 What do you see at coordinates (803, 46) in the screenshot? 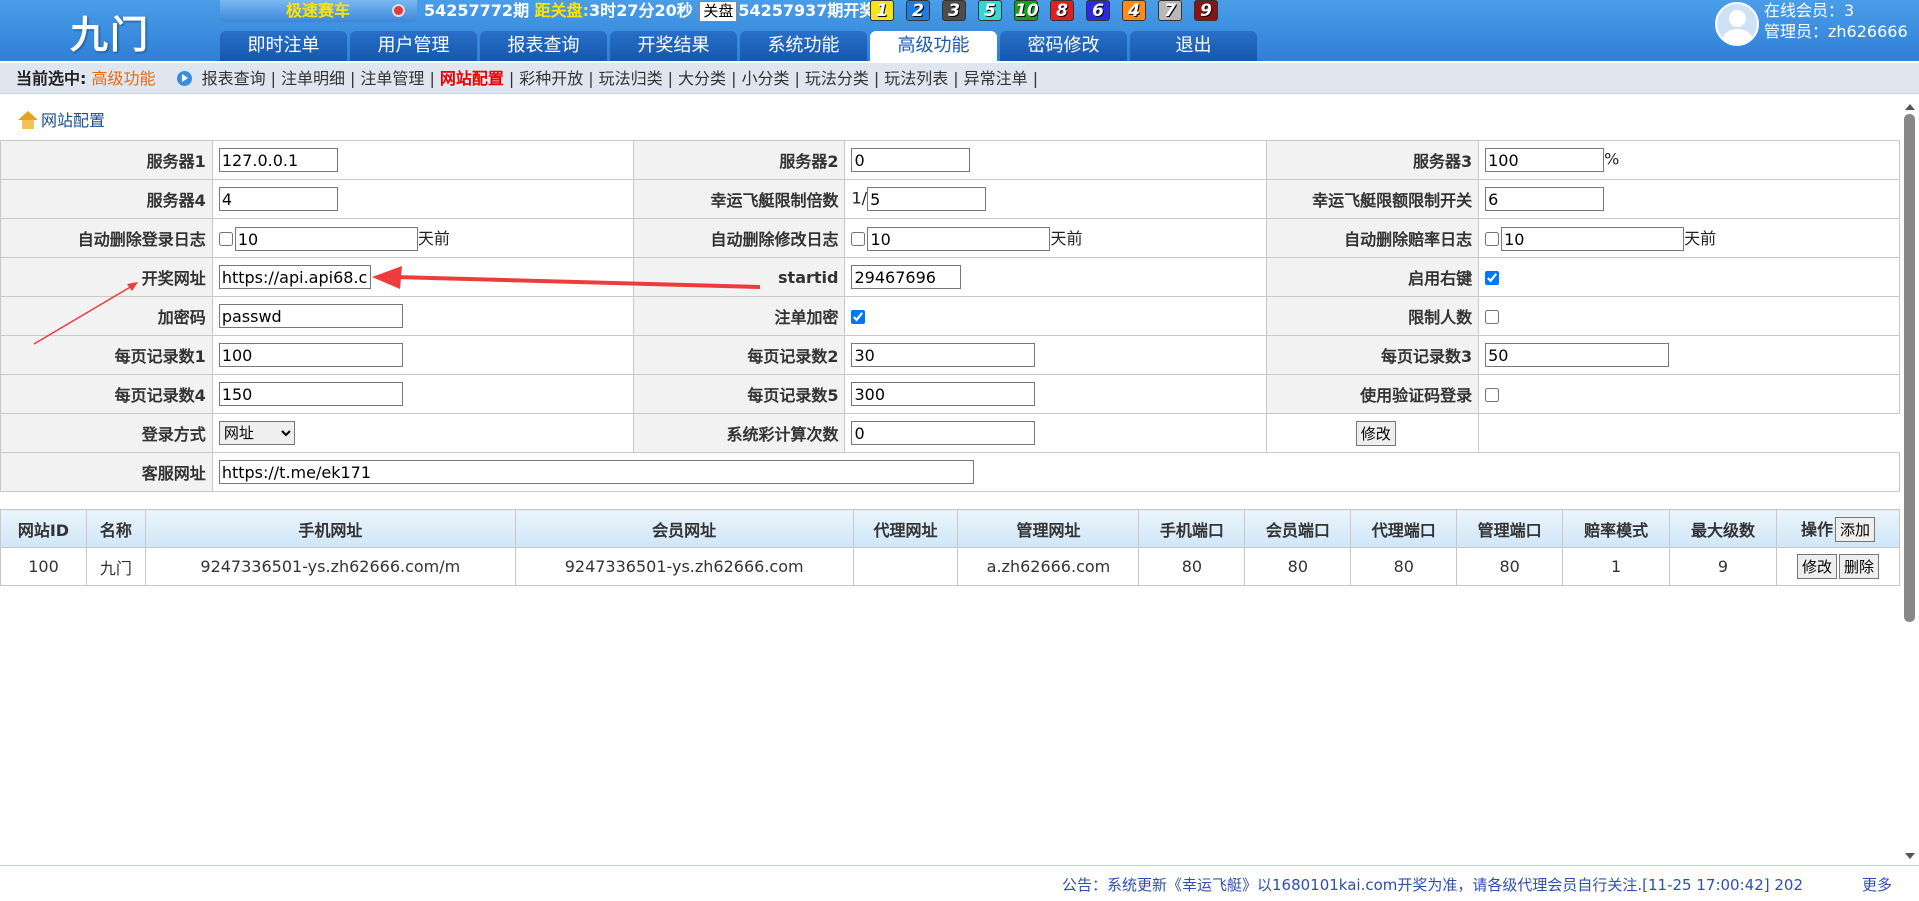
I see `nav-tab-4: 系统功能` at bounding box center [803, 46].